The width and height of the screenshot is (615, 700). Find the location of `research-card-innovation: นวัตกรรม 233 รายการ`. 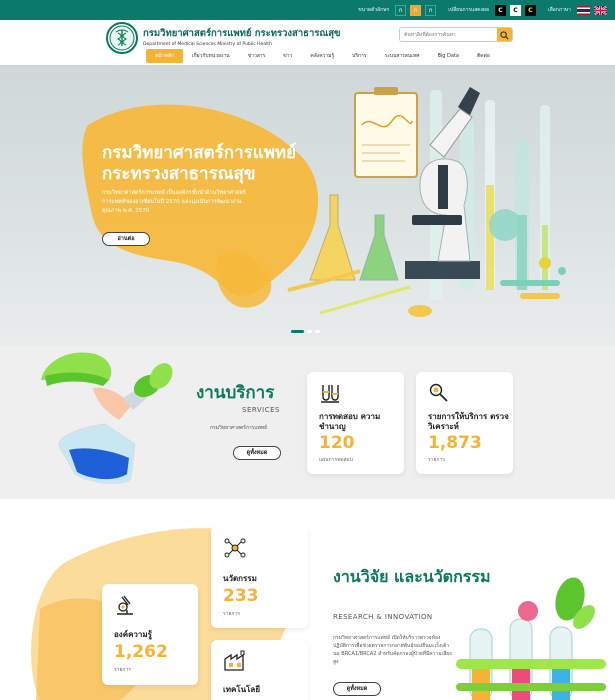

research-card-innovation: นวัตกรรม 233 รายการ is located at coordinates (259, 577).